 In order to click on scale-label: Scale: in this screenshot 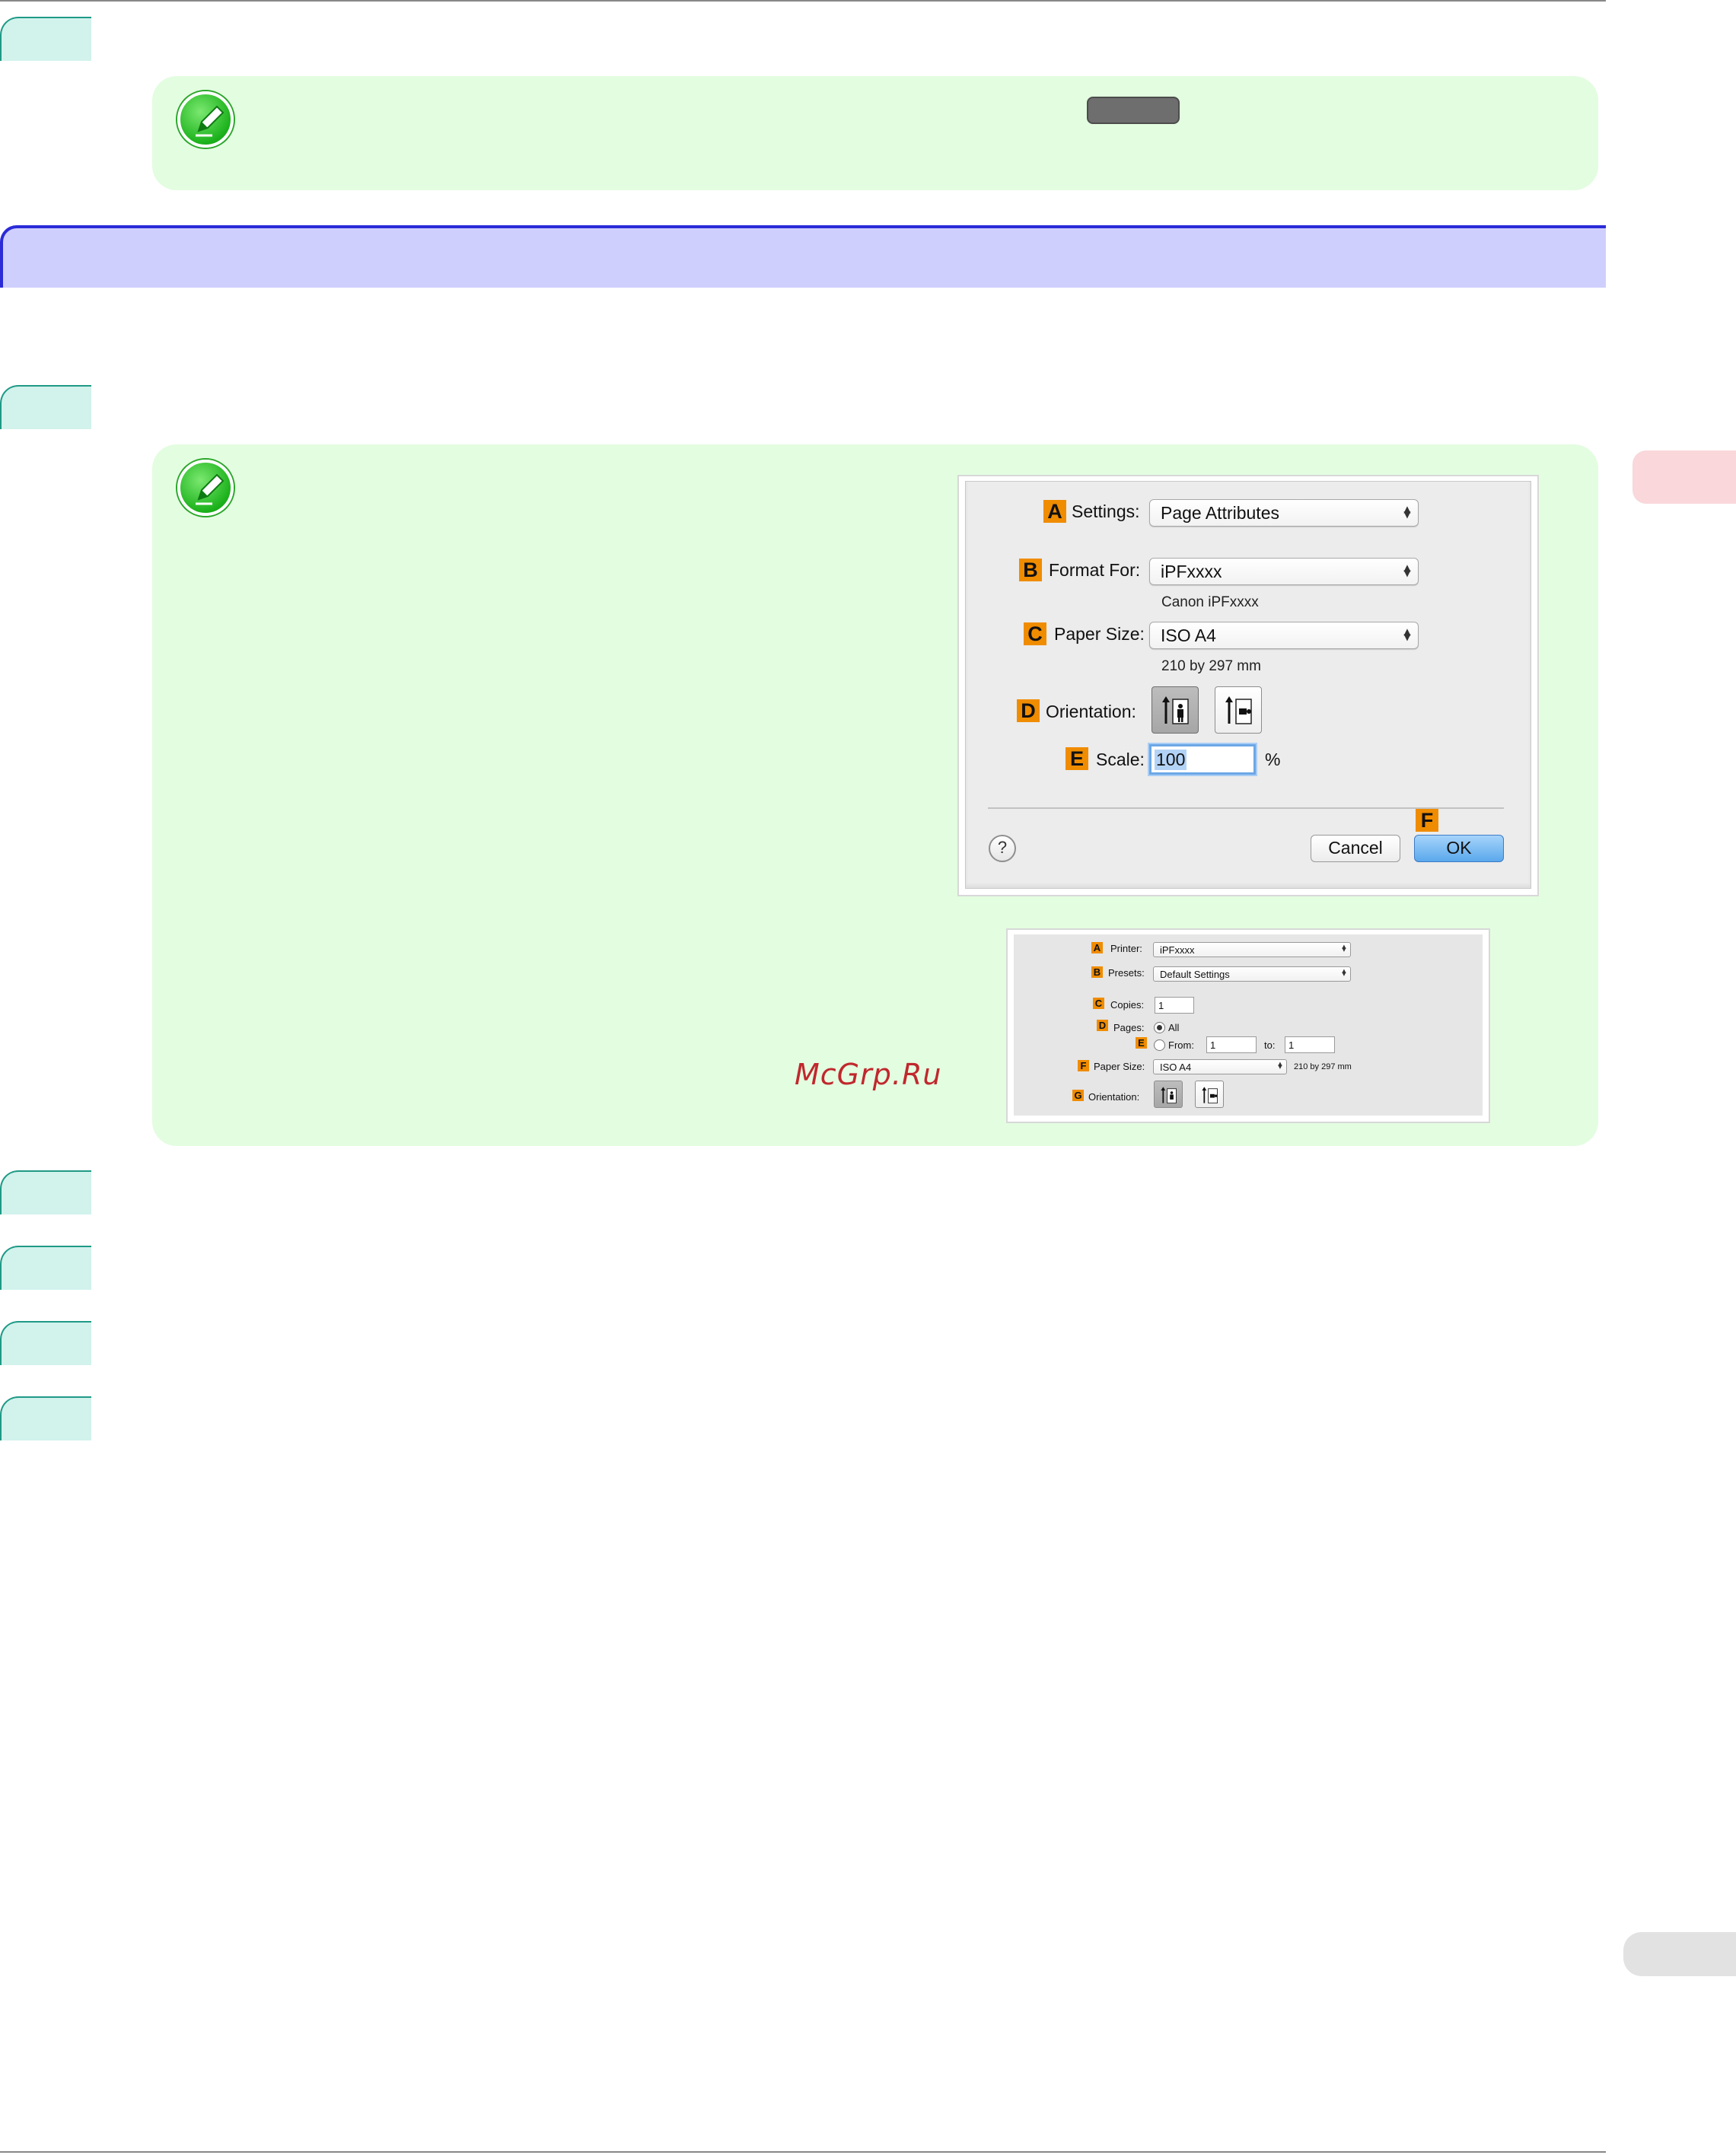, I will do `click(1120, 759)`.